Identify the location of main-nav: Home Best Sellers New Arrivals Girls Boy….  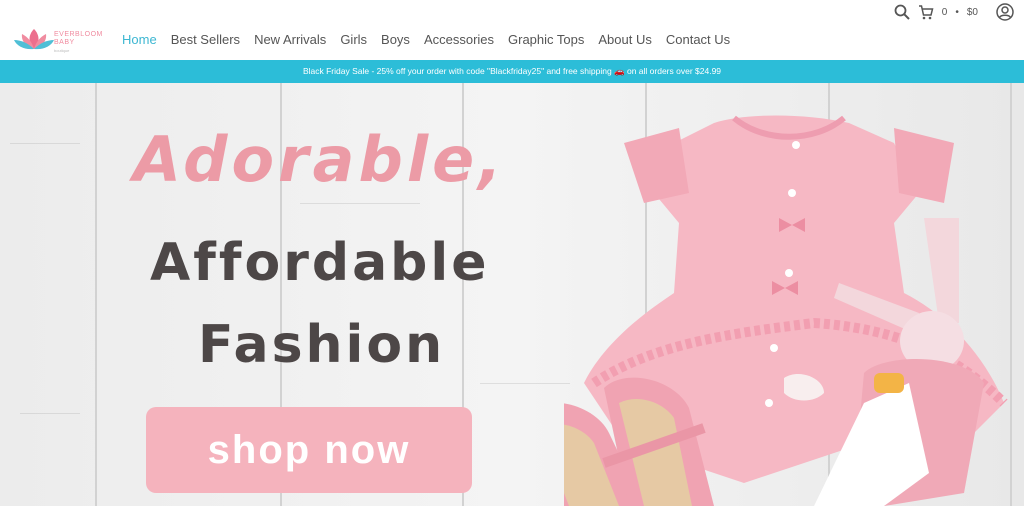
(426, 39).